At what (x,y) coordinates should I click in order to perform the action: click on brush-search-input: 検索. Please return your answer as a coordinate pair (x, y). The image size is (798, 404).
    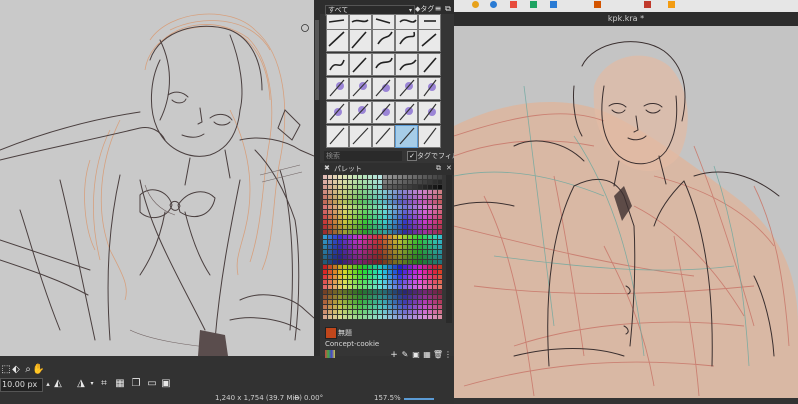
    Looking at the image, I should click on (363, 156).